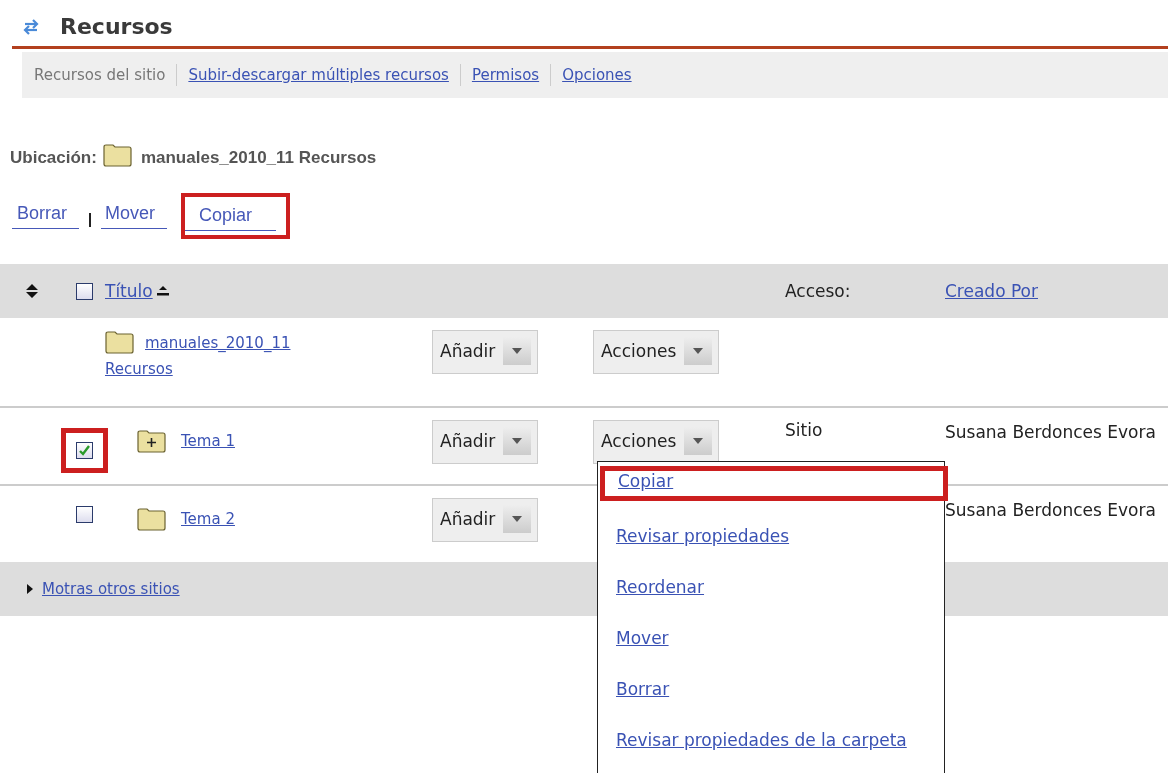  I want to click on location-label: Ubicación:, so click(53, 158).